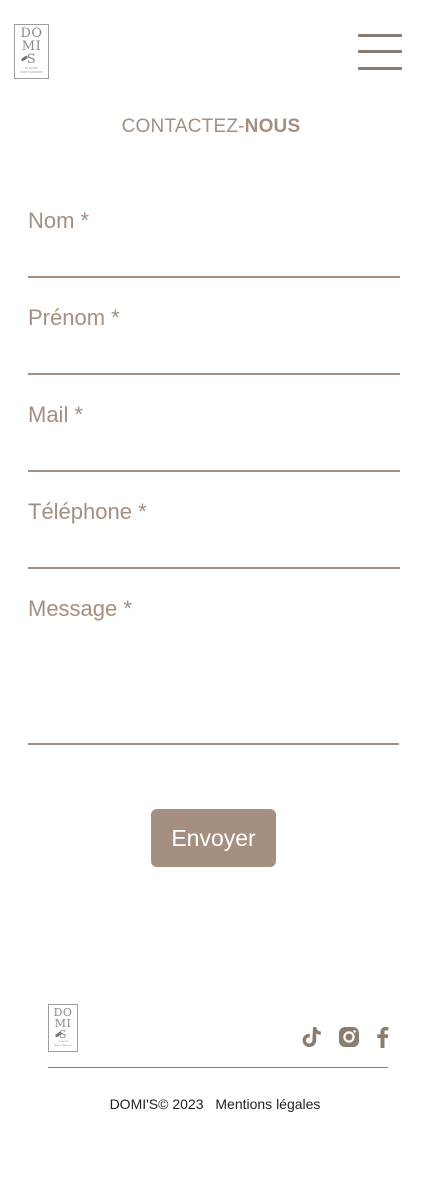 The height and width of the screenshot is (1190, 430). Describe the element at coordinates (74, 317) in the screenshot. I see `prenom-label: Prénom *` at that location.